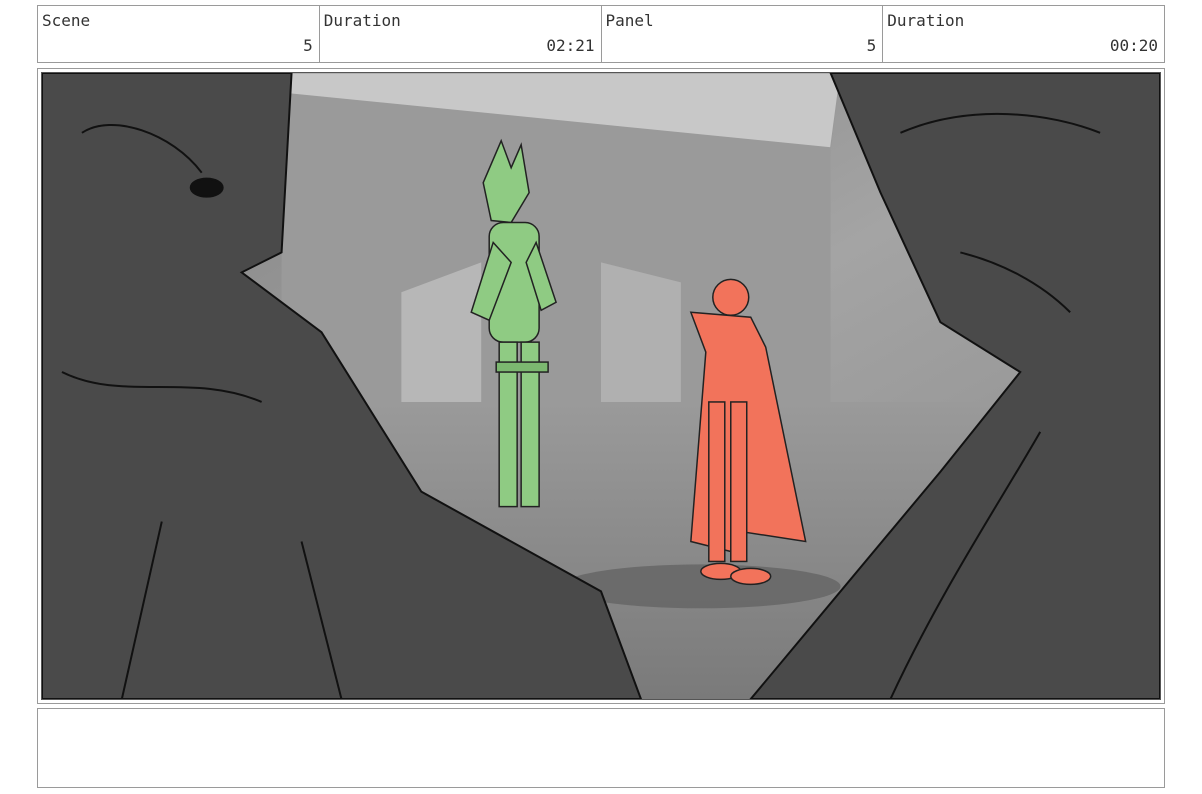 The image size is (1202, 794). Describe the element at coordinates (1133, 45) in the screenshot. I see `panel-duration-value: 00:20` at that location.